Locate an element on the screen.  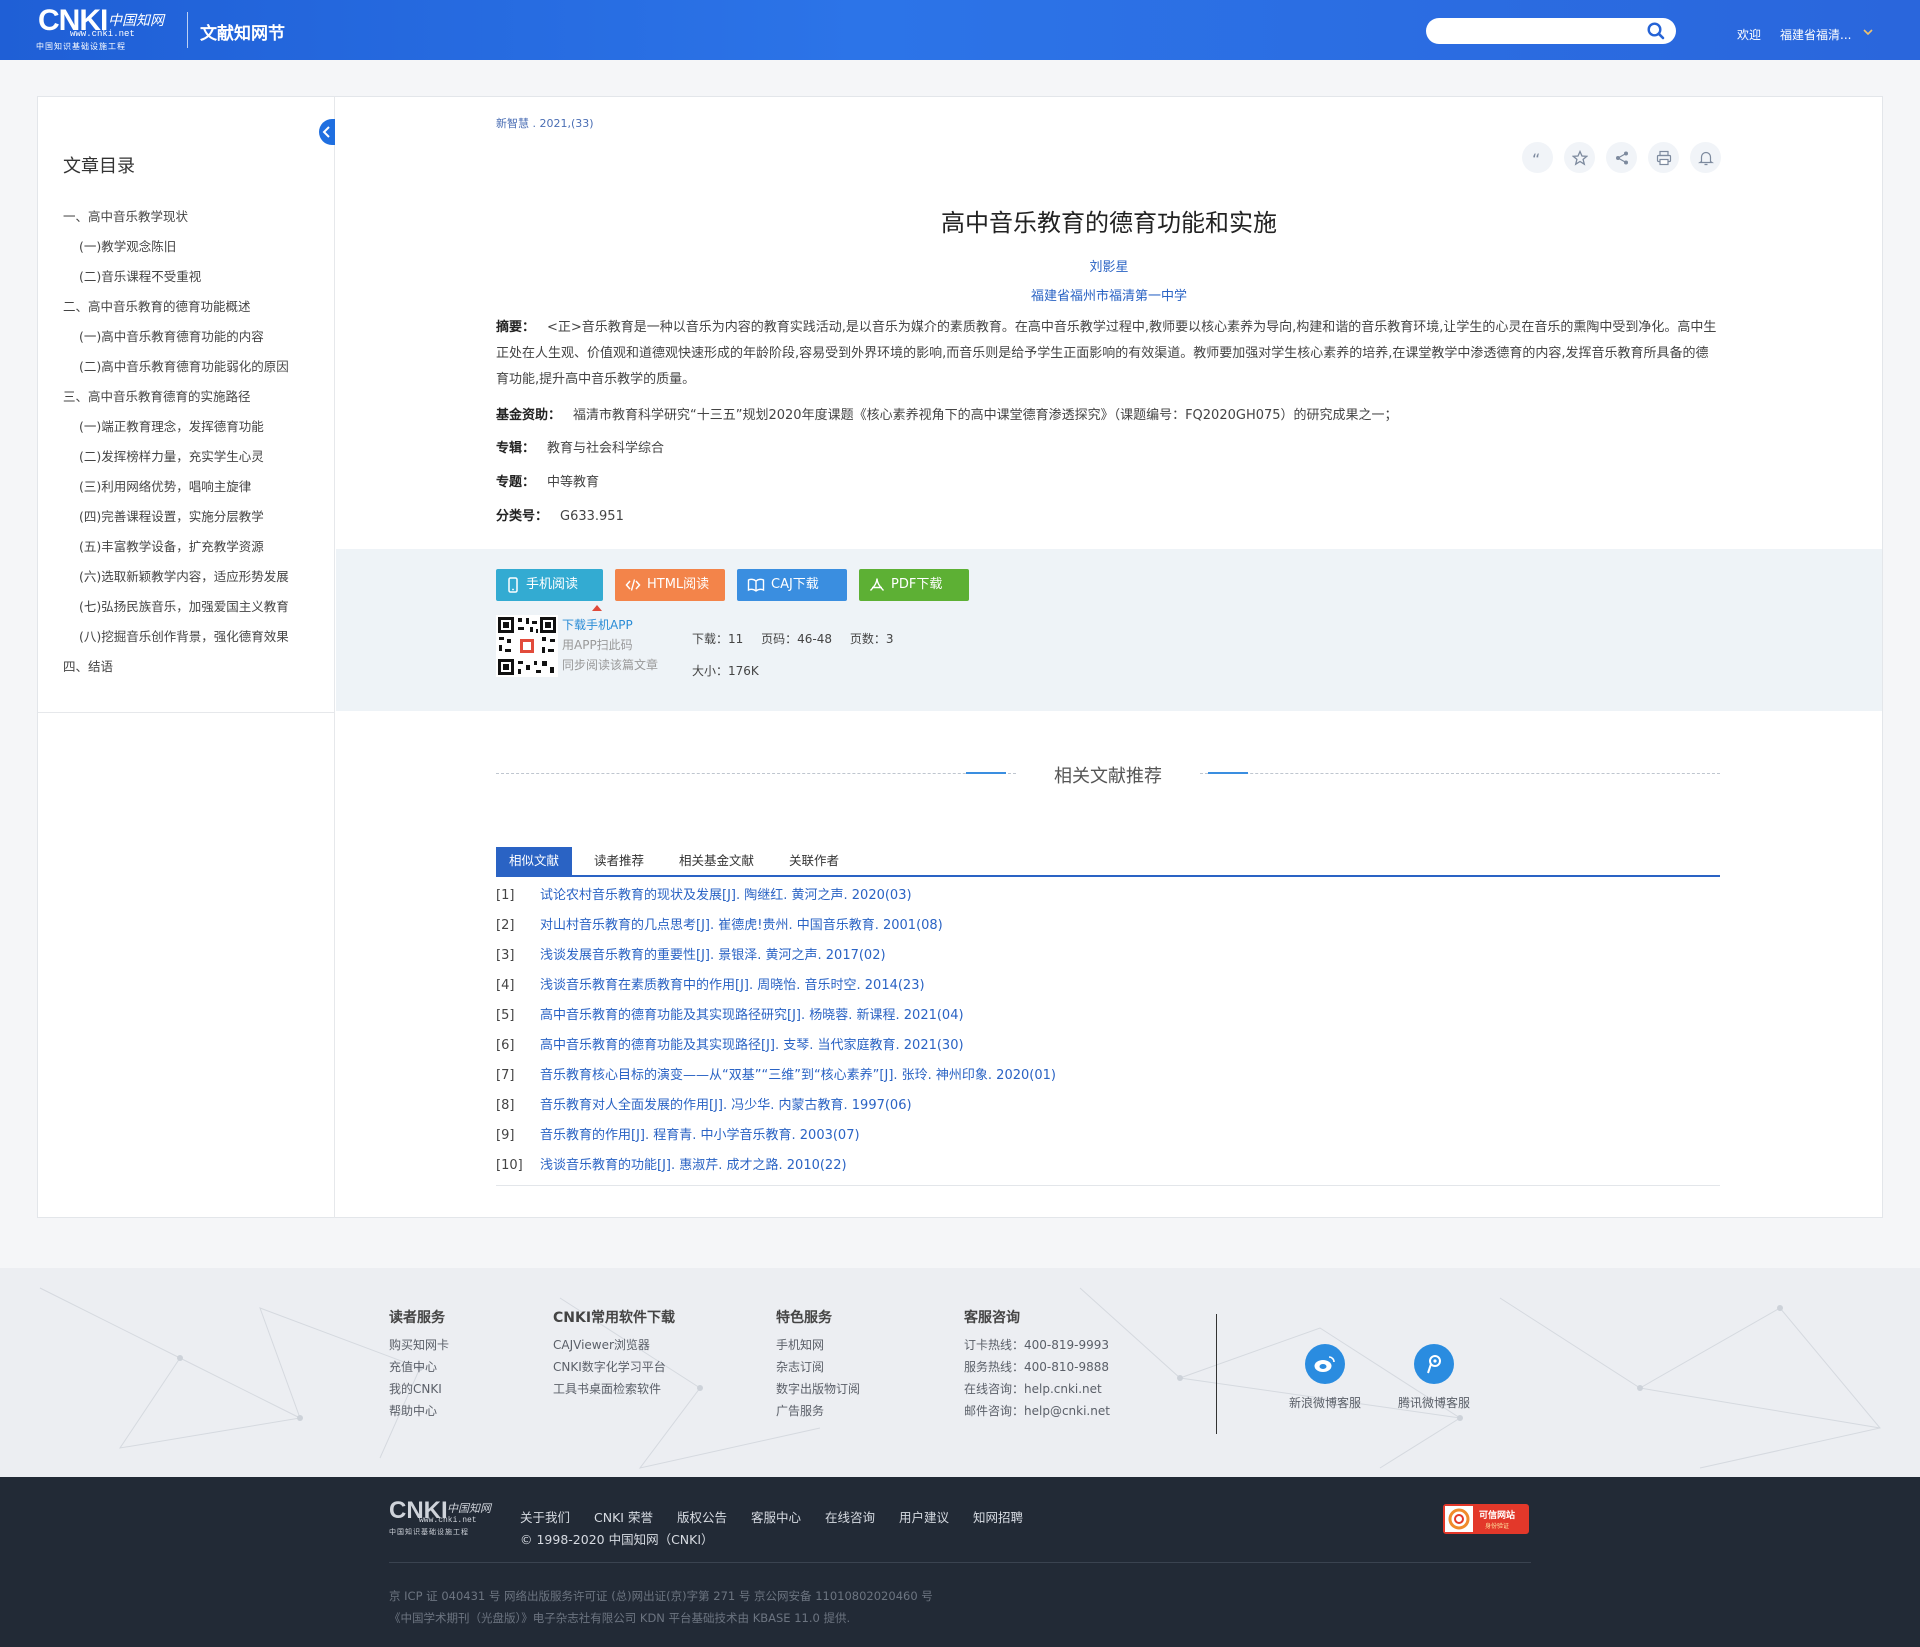
share-button is located at coordinates (1621, 157).